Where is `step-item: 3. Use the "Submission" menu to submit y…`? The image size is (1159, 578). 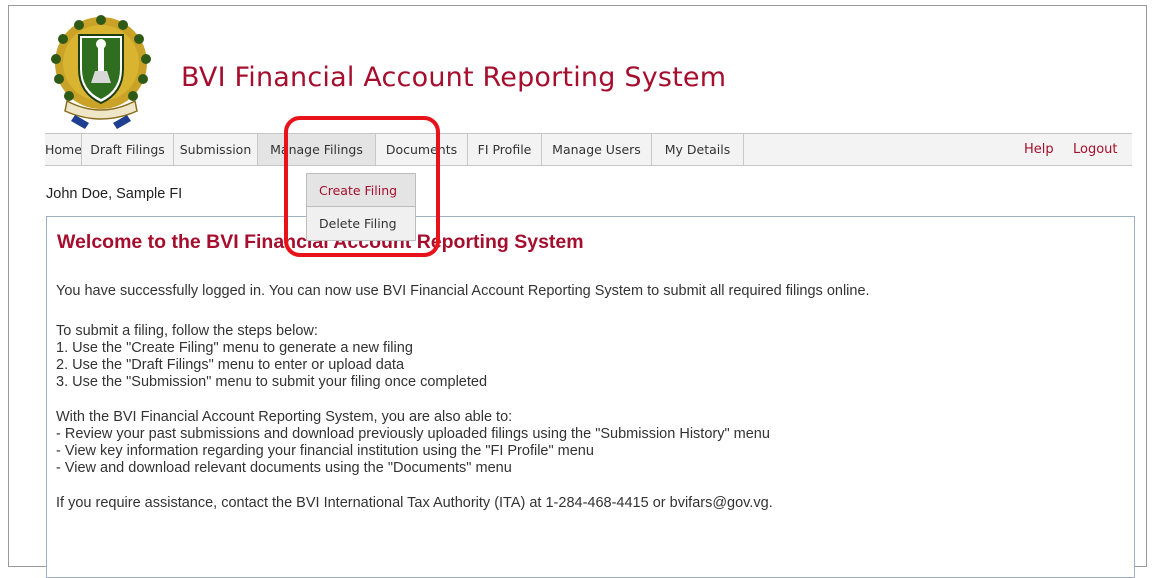
step-item: 3. Use the "Submission" menu to submit y… is located at coordinates (272, 382).